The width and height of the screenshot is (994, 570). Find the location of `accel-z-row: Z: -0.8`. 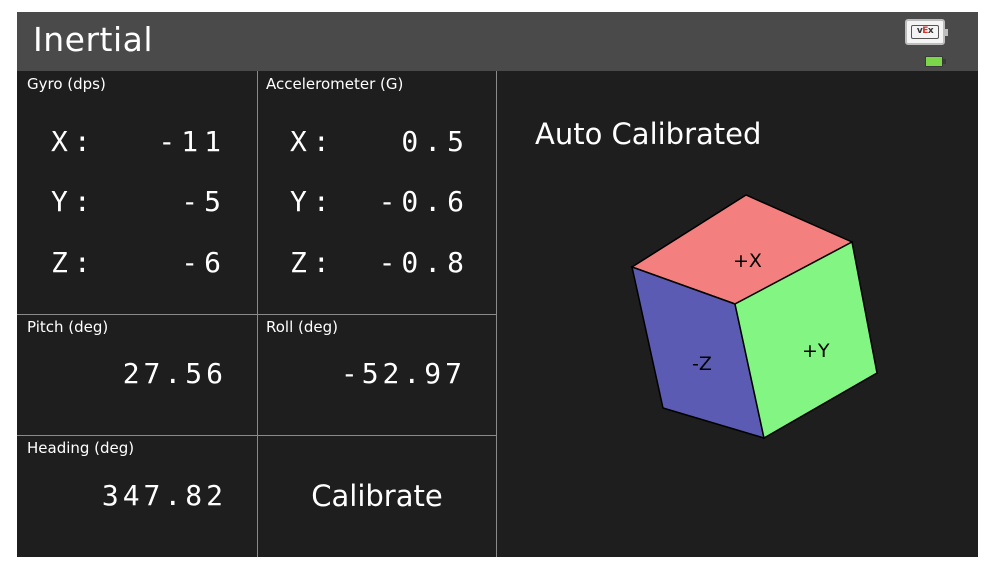

accel-z-row: Z: -0.8 is located at coordinates (380, 263).